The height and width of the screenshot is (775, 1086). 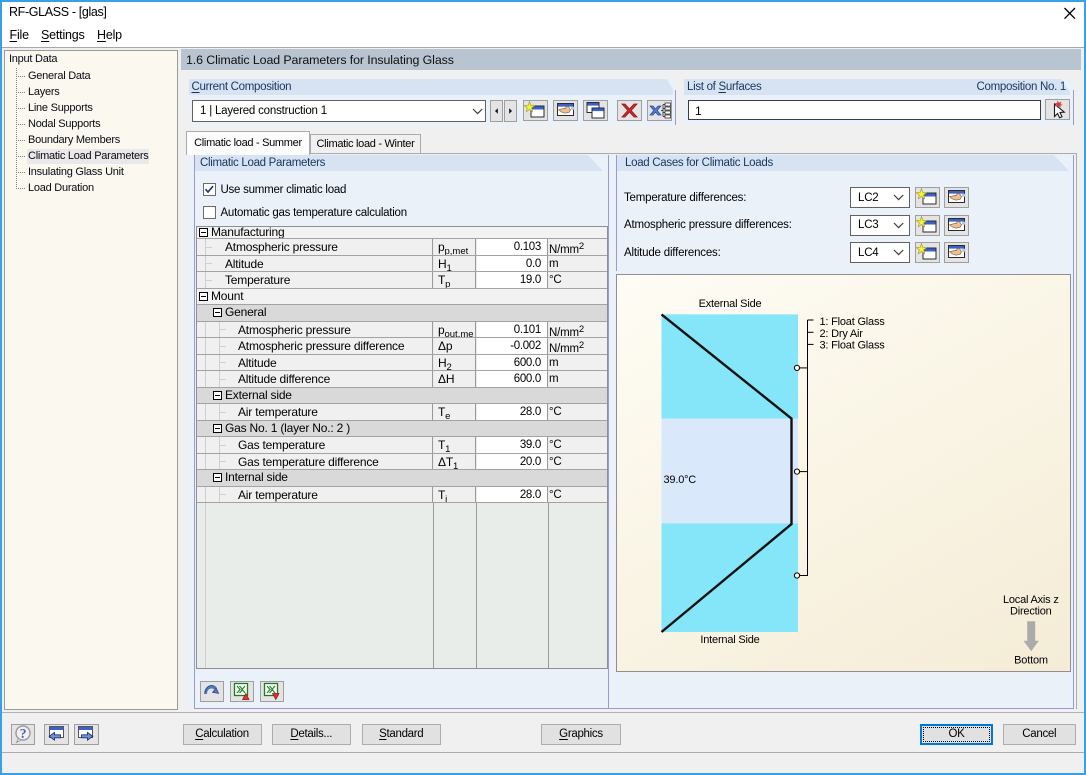 I want to click on svg-text: External Side, so click(x=730, y=304).